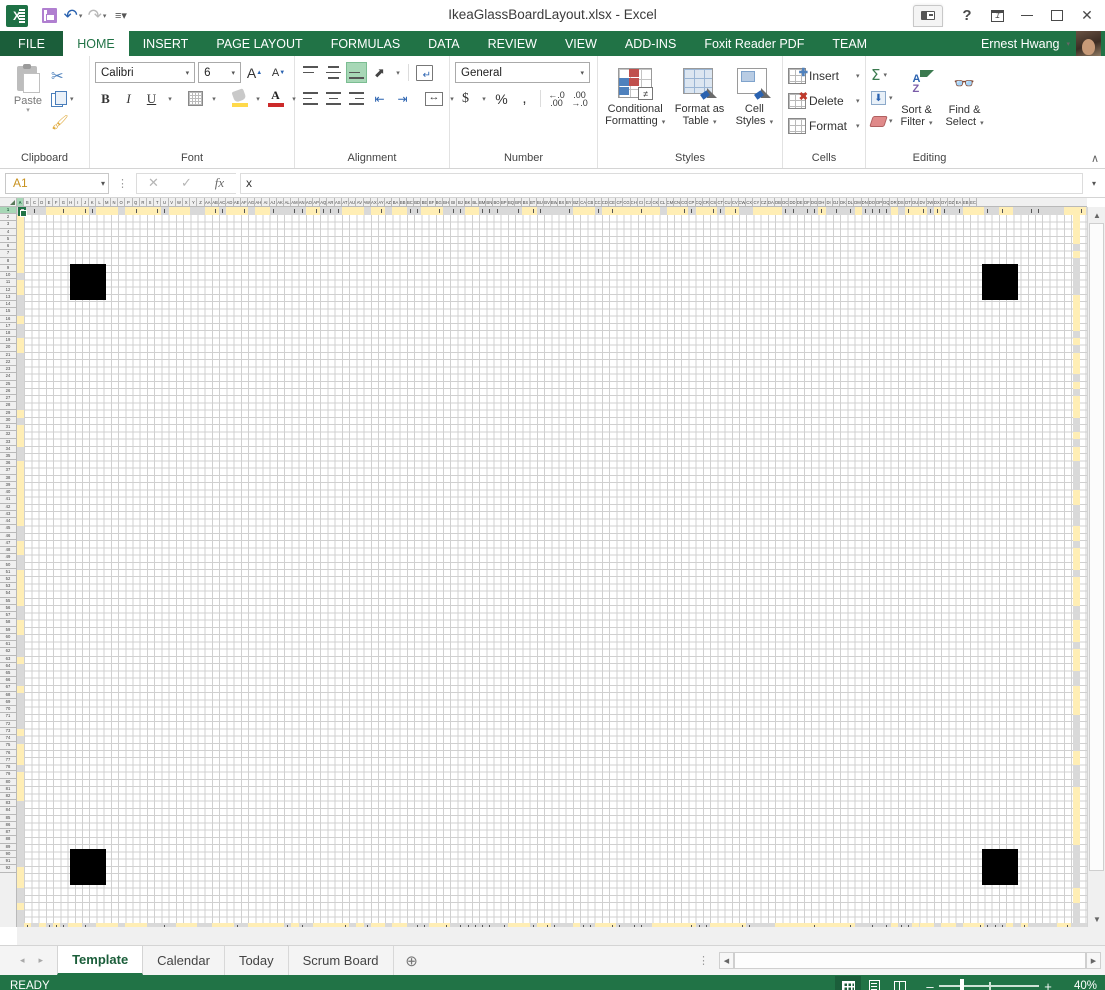 This screenshot has height=990, width=1105. Describe the element at coordinates (8, 536) in the screenshot. I see `row-header-46: 46` at that location.